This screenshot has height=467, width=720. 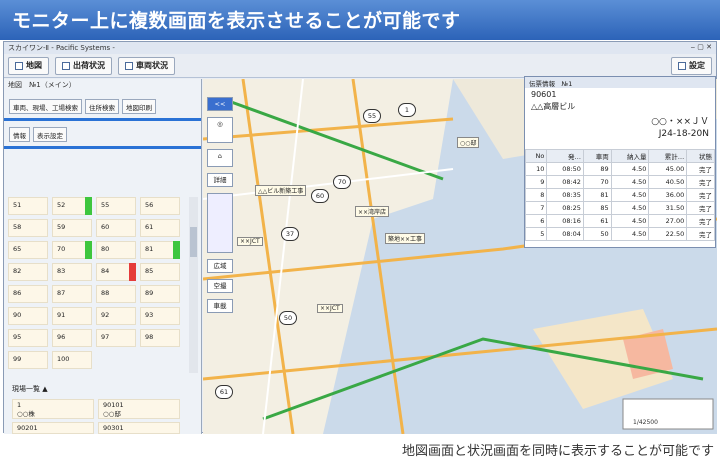 I want to click on table-cell: 40.50, so click(x=668, y=182).